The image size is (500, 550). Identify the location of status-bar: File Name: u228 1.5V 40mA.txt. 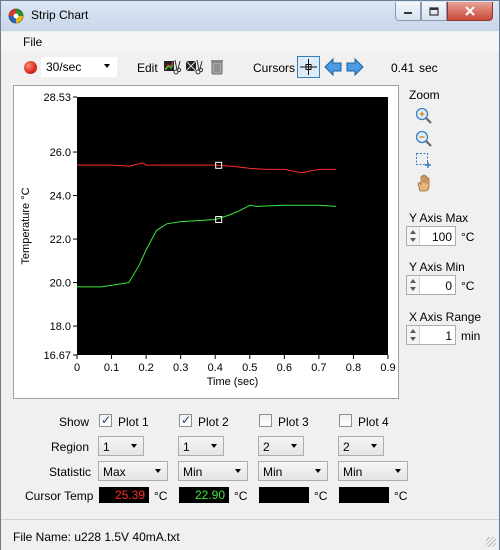
(250, 534).